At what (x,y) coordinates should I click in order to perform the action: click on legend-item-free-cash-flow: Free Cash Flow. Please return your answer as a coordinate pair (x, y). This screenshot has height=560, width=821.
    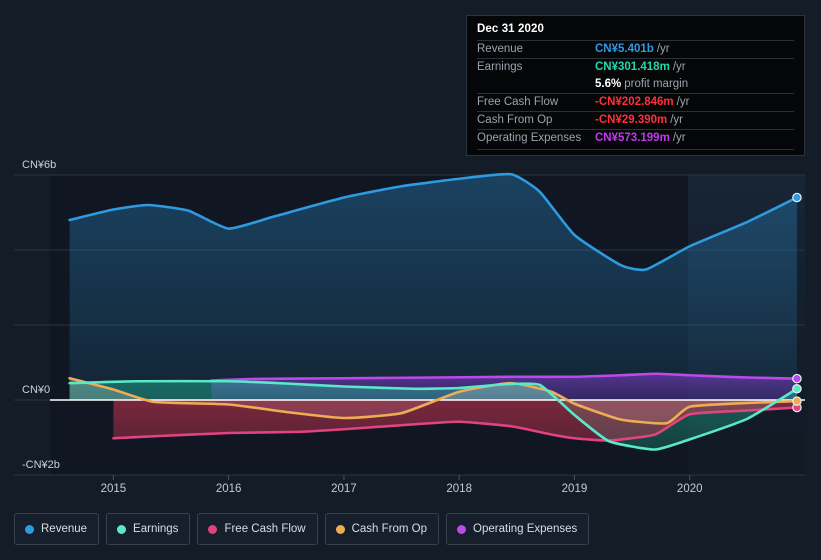
    Looking at the image, I should click on (257, 529).